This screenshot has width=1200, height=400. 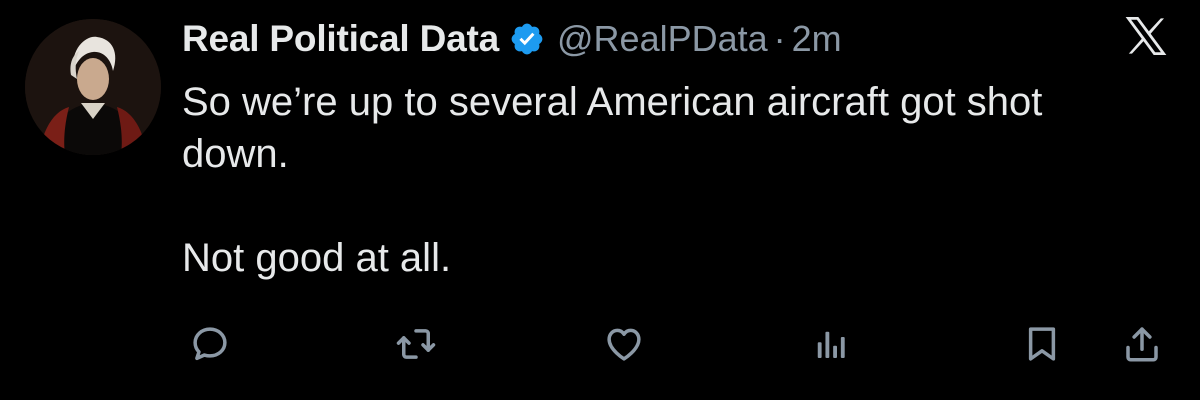 I want to click on like-button, so click(x=624, y=344).